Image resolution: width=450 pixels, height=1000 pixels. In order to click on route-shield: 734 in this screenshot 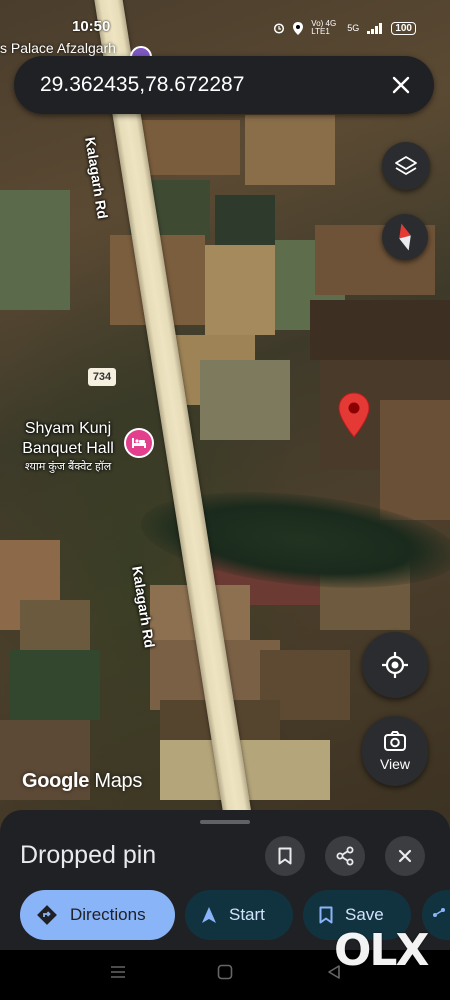, I will do `click(102, 377)`.